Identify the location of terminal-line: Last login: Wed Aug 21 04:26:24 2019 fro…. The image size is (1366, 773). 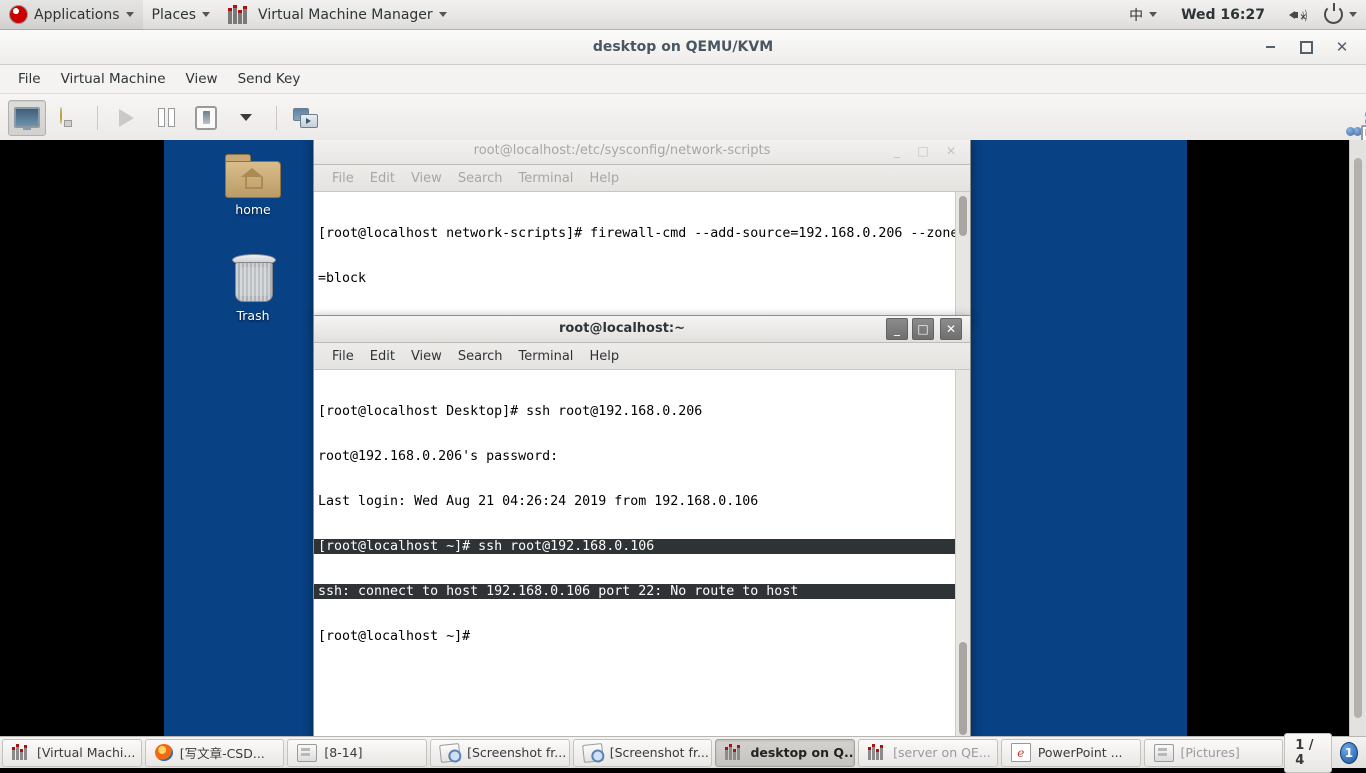
(644, 501).